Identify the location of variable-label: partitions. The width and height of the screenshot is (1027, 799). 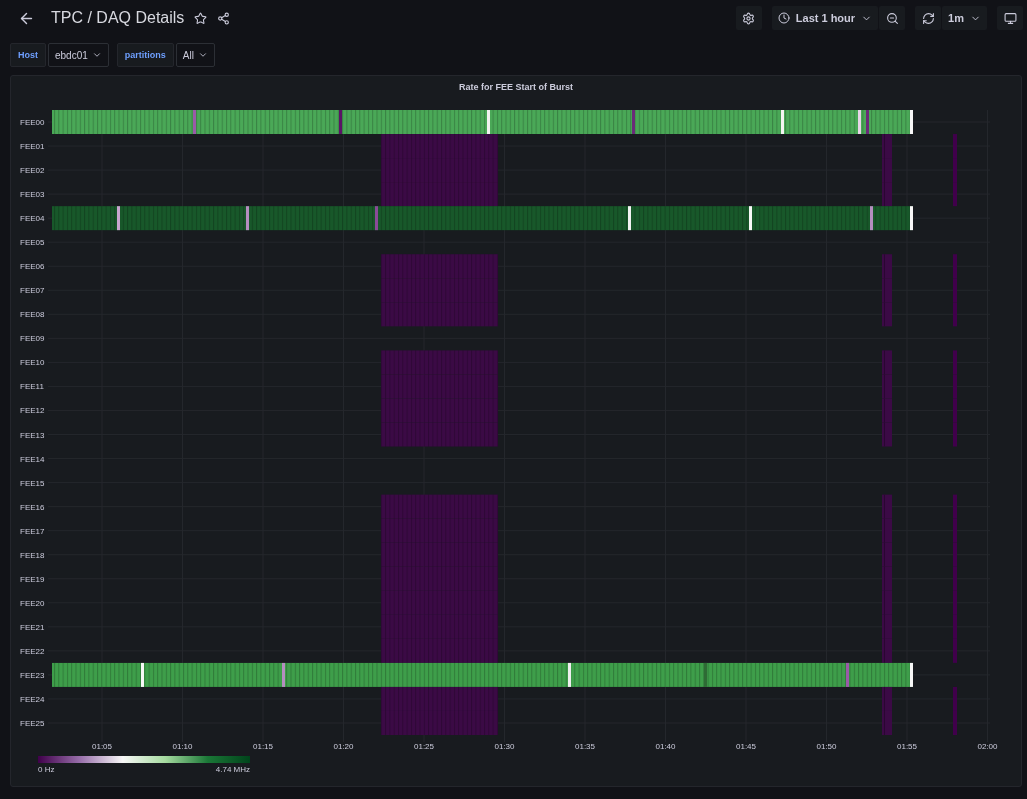
(145, 55).